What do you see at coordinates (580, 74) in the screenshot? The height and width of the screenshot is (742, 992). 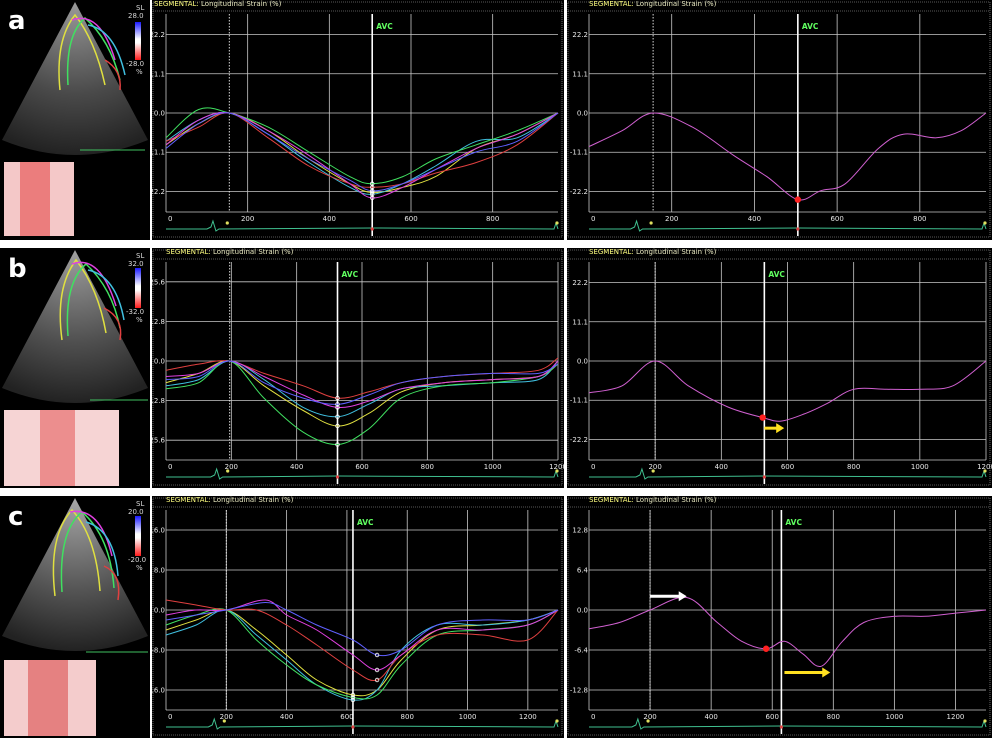 I see `y-tick-label: 11.1` at bounding box center [580, 74].